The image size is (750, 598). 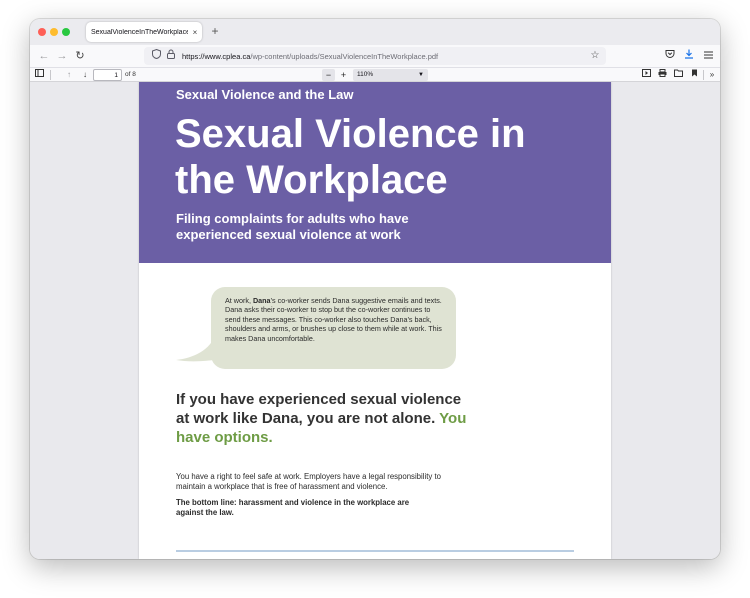 I want to click on tab-pdf: SexualViolenceInTheWorkplace.pdf ×, so click(x=144, y=32).